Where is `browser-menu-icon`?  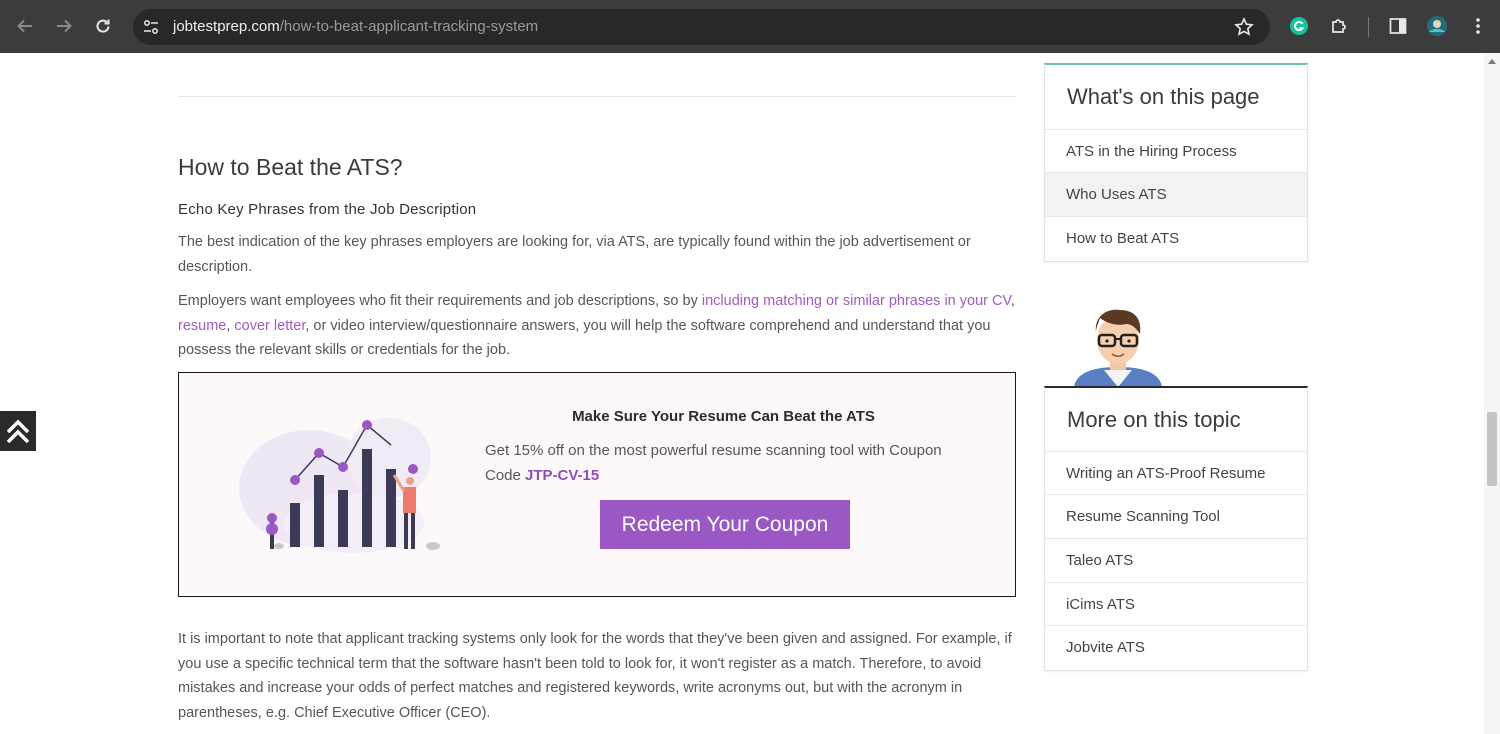
browser-menu-icon is located at coordinates (1478, 26).